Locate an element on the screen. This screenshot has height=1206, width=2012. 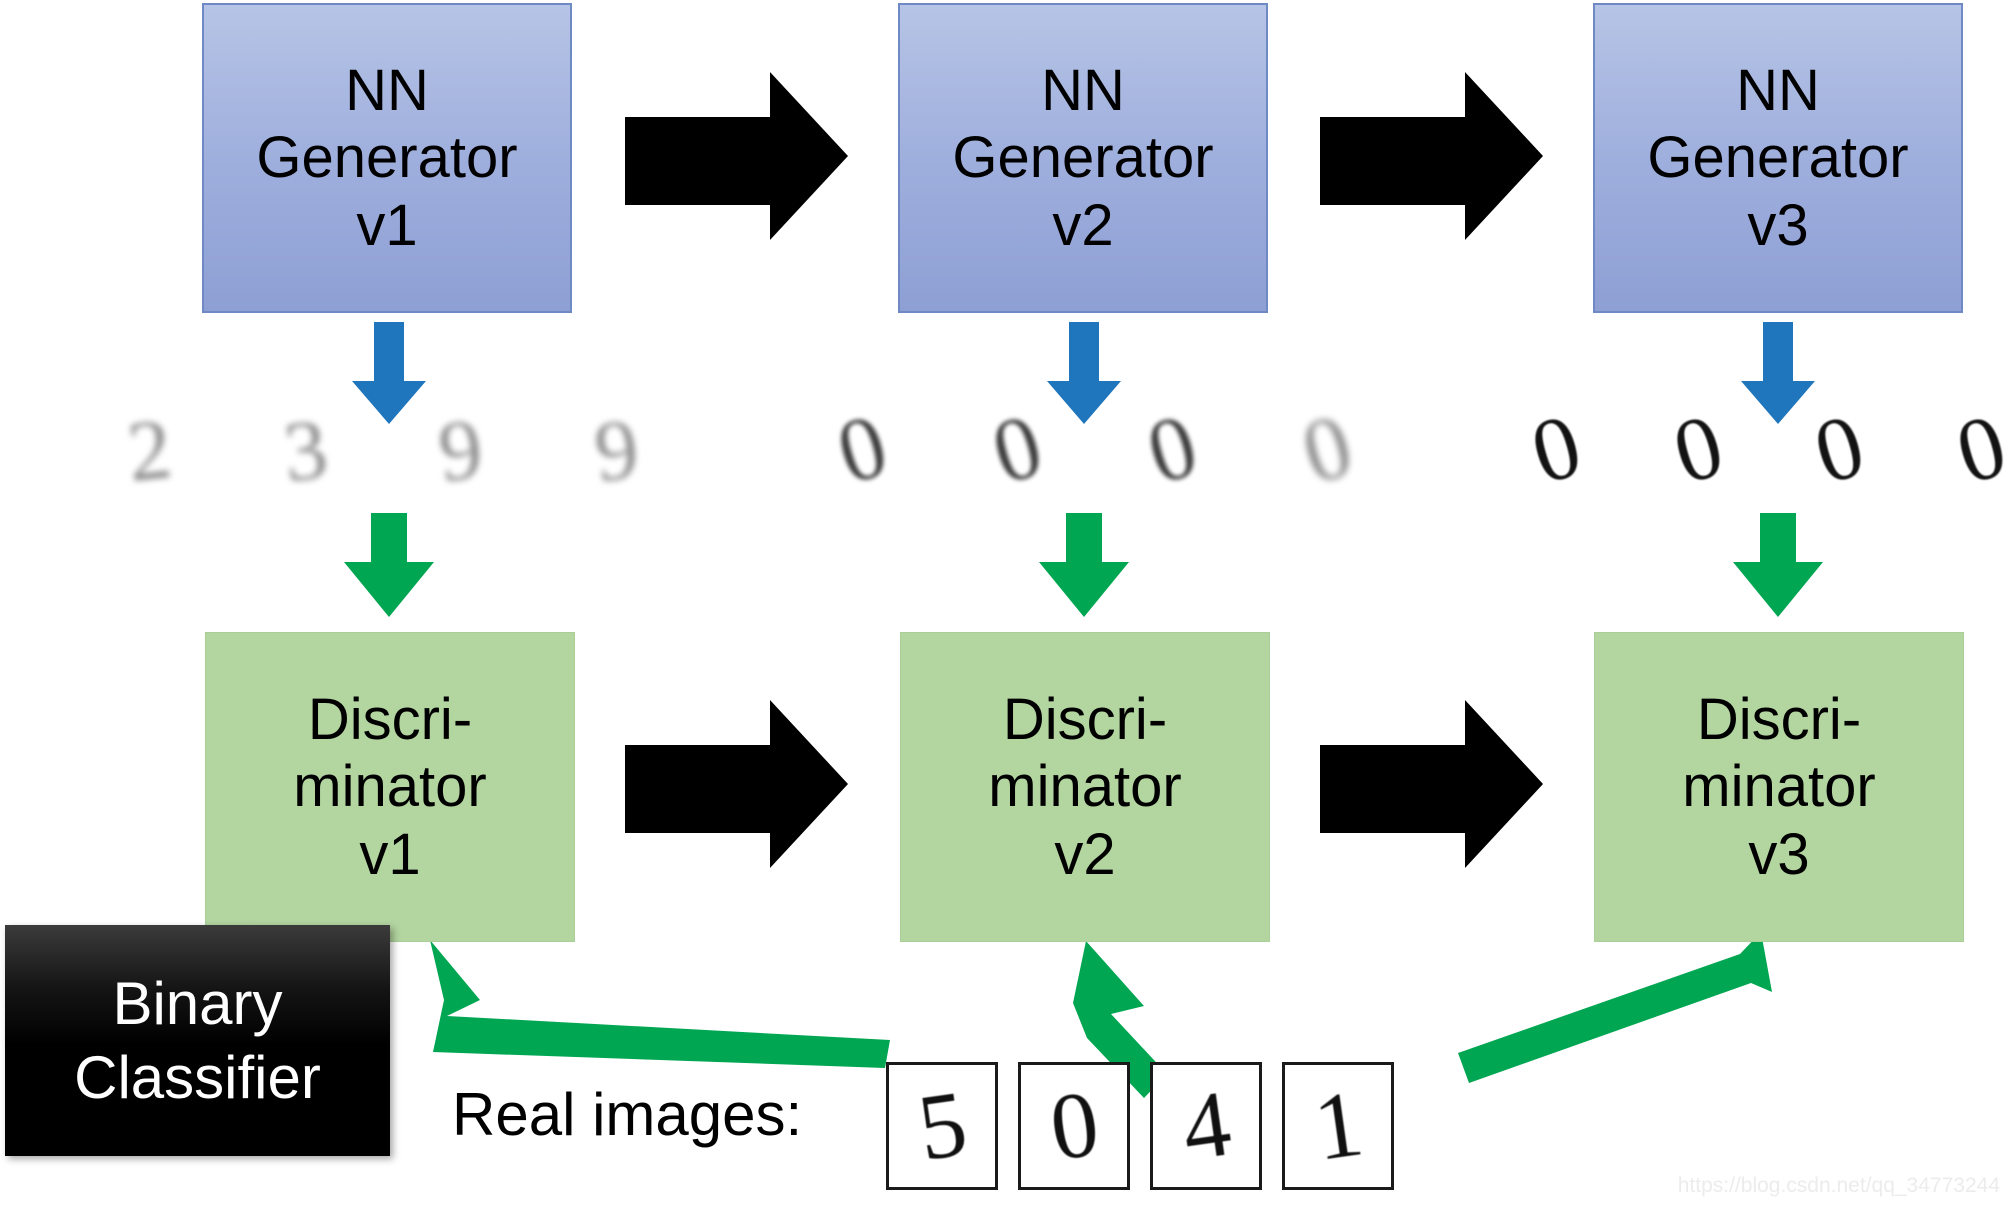
generated-samples-v1: 2 3 9 9 is located at coordinates (383, 450).